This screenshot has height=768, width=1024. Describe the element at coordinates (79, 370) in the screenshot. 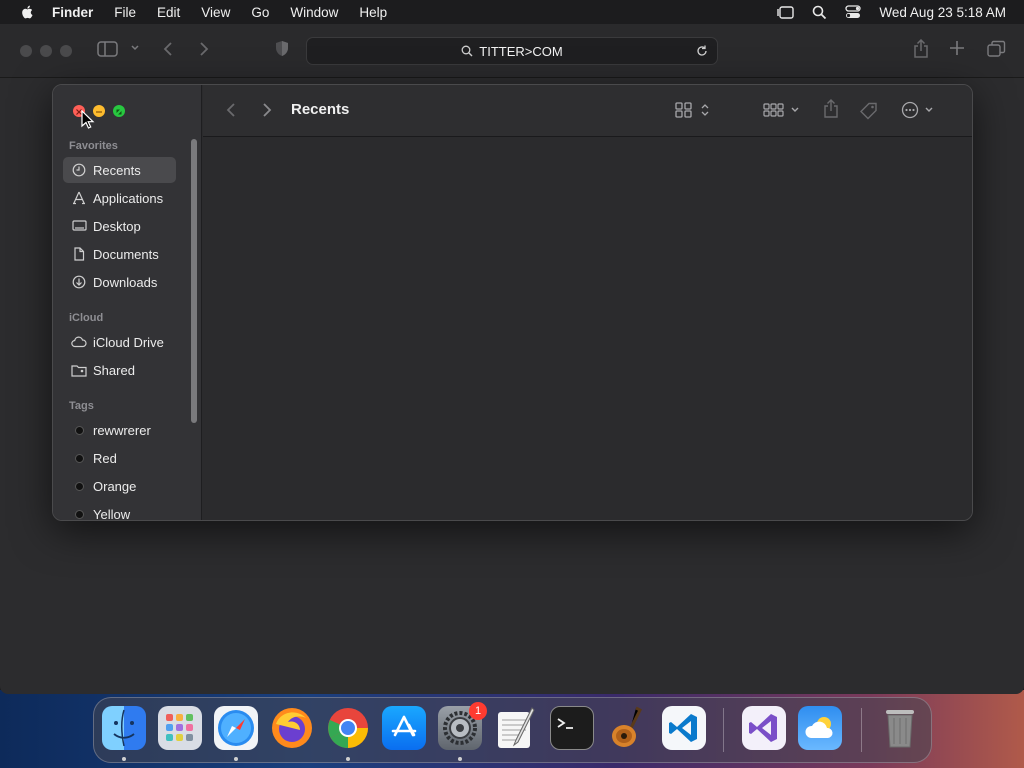

I see `shared-folder-icon` at that location.